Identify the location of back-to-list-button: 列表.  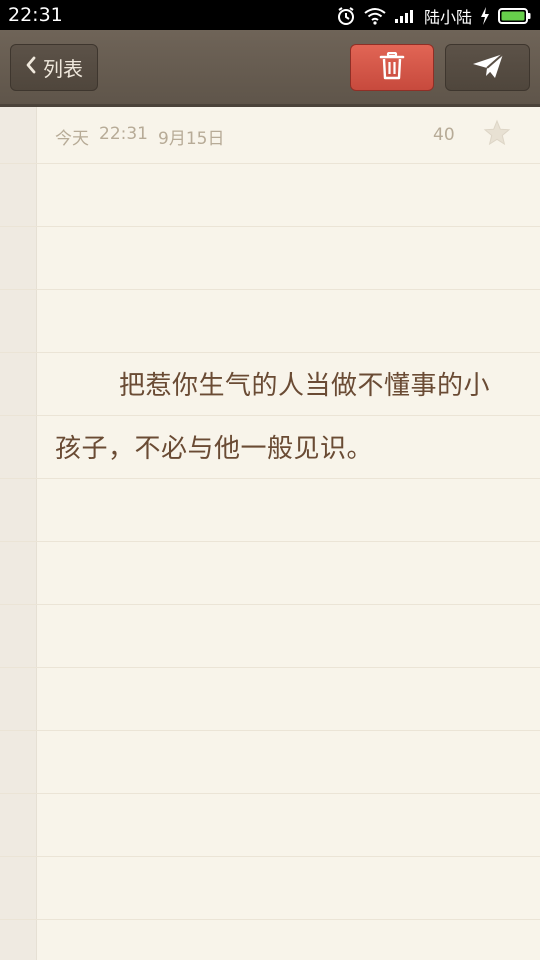
(54, 67).